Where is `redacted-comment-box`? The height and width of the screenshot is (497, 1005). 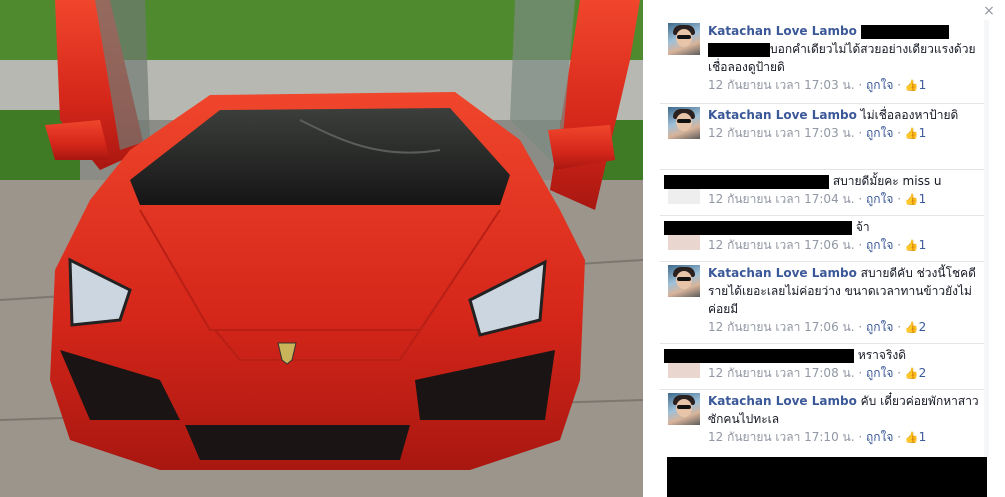
redacted-comment-box is located at coordinates (827, 477).